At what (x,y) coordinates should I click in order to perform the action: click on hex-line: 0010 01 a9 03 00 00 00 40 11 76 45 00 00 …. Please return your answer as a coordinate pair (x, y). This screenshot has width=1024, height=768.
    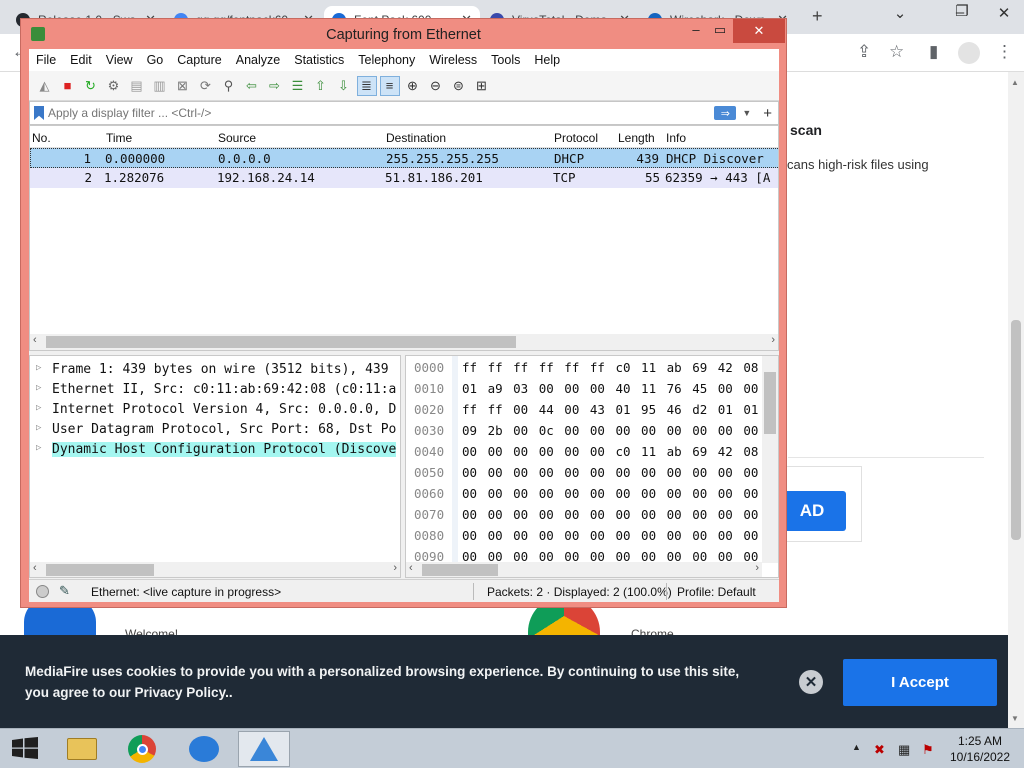
    Looking at the image, I should click on (591, 389).